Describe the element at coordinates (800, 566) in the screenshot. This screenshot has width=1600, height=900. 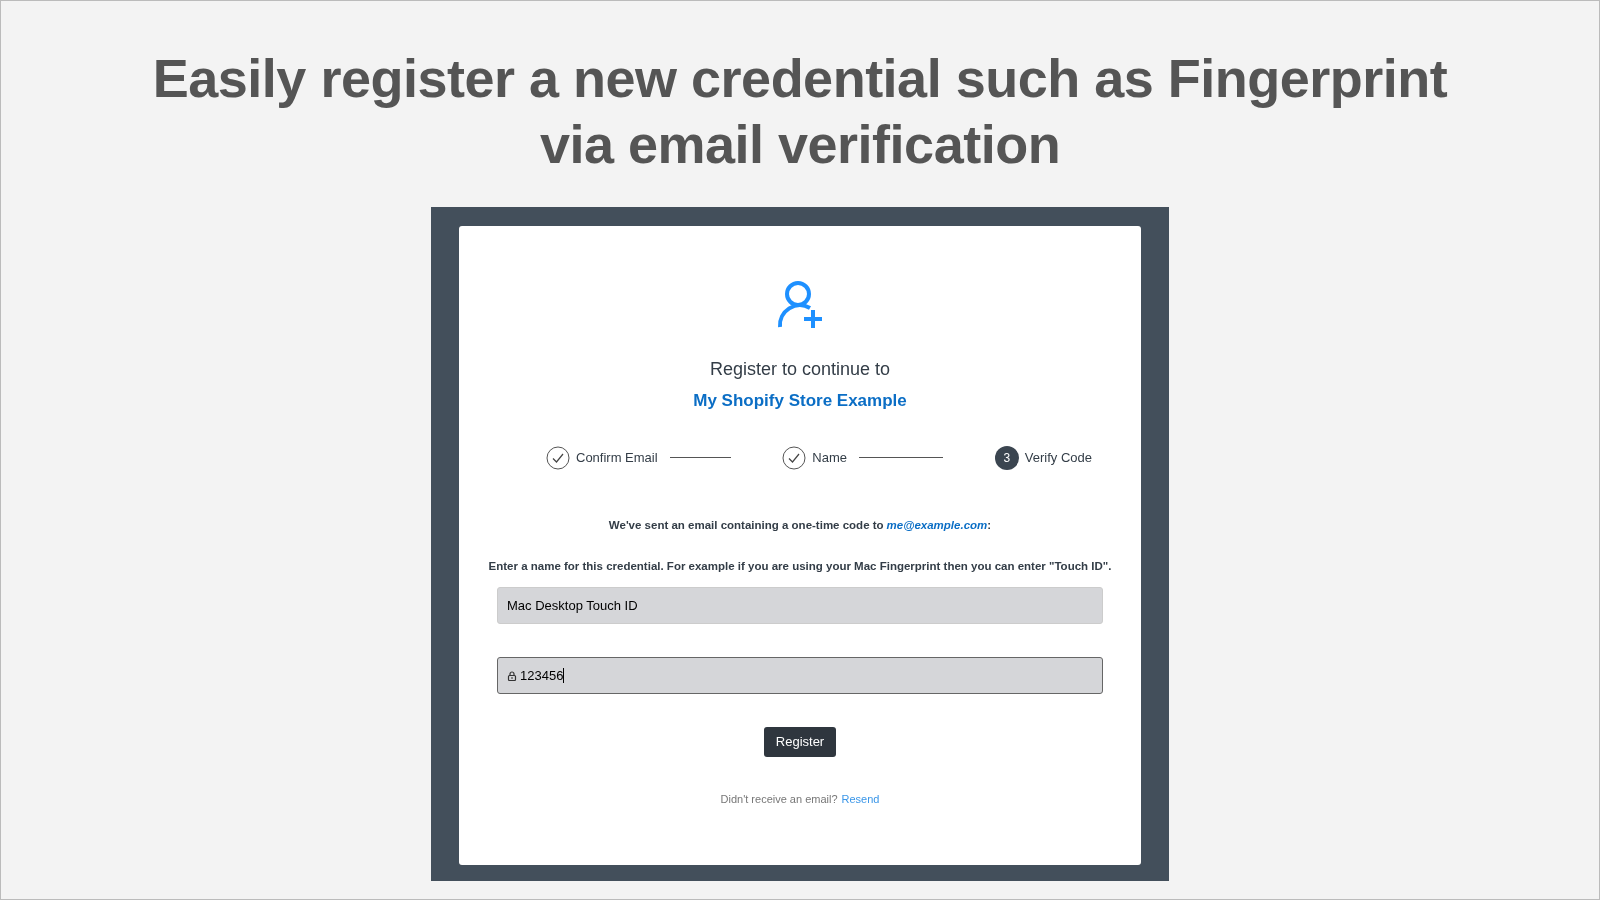
I see `hint-text: Enter a name for this credential. For example if you are using your Mac Fingerprint then you can enter "Touch ID".` at that location.